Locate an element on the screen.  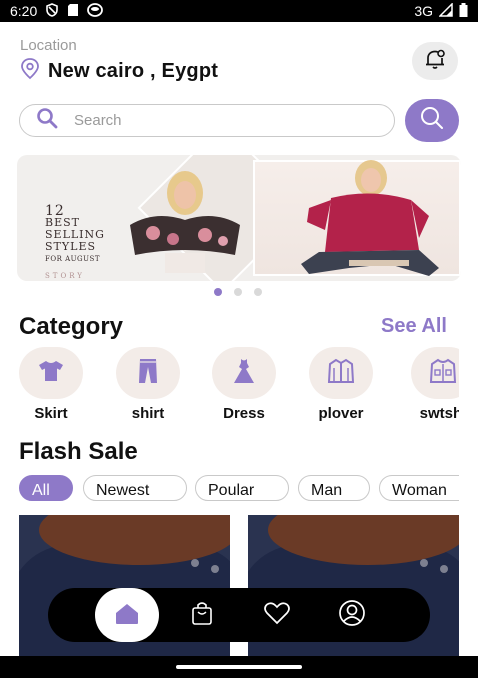
sync-icon is located at coordinates (95, 11).